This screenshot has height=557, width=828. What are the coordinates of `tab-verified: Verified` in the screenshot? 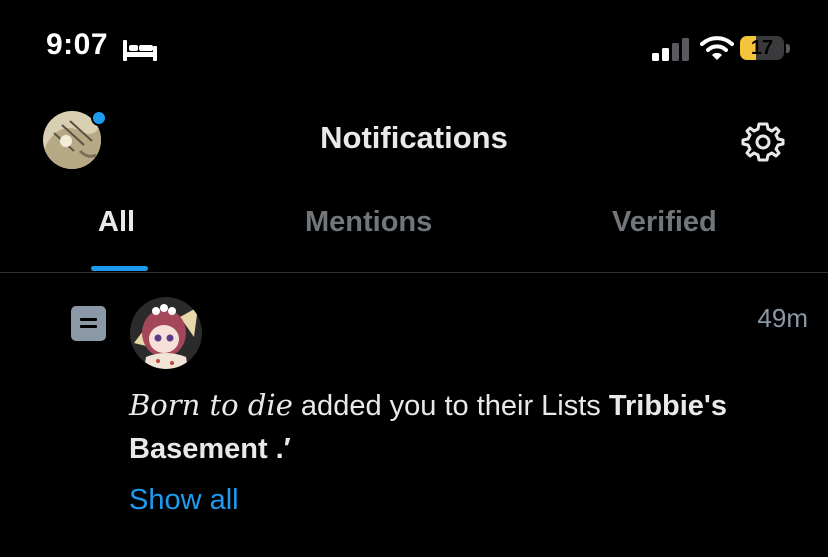 It's located at (664, 222).